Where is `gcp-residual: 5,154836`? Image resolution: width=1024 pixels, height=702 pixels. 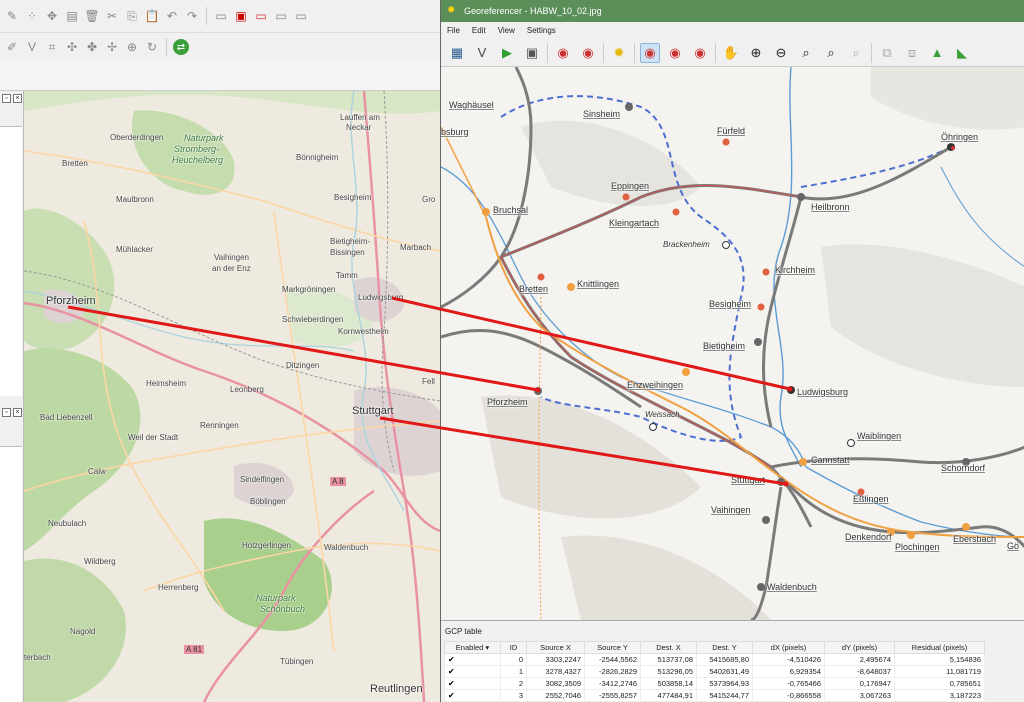 gcp-residual: 5,154836 is located at coordinates (939, 659).